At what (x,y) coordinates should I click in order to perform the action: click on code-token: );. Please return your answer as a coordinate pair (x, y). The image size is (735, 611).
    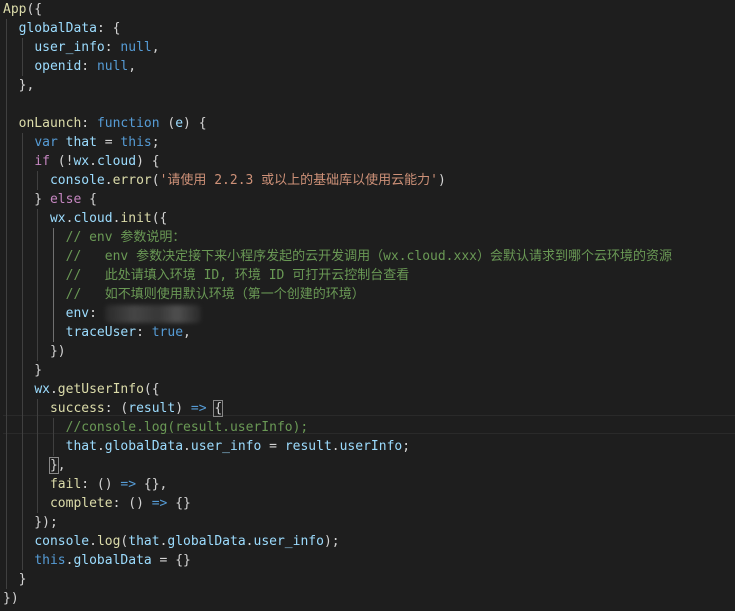
    Looking at the image, I should click on (331, 541).